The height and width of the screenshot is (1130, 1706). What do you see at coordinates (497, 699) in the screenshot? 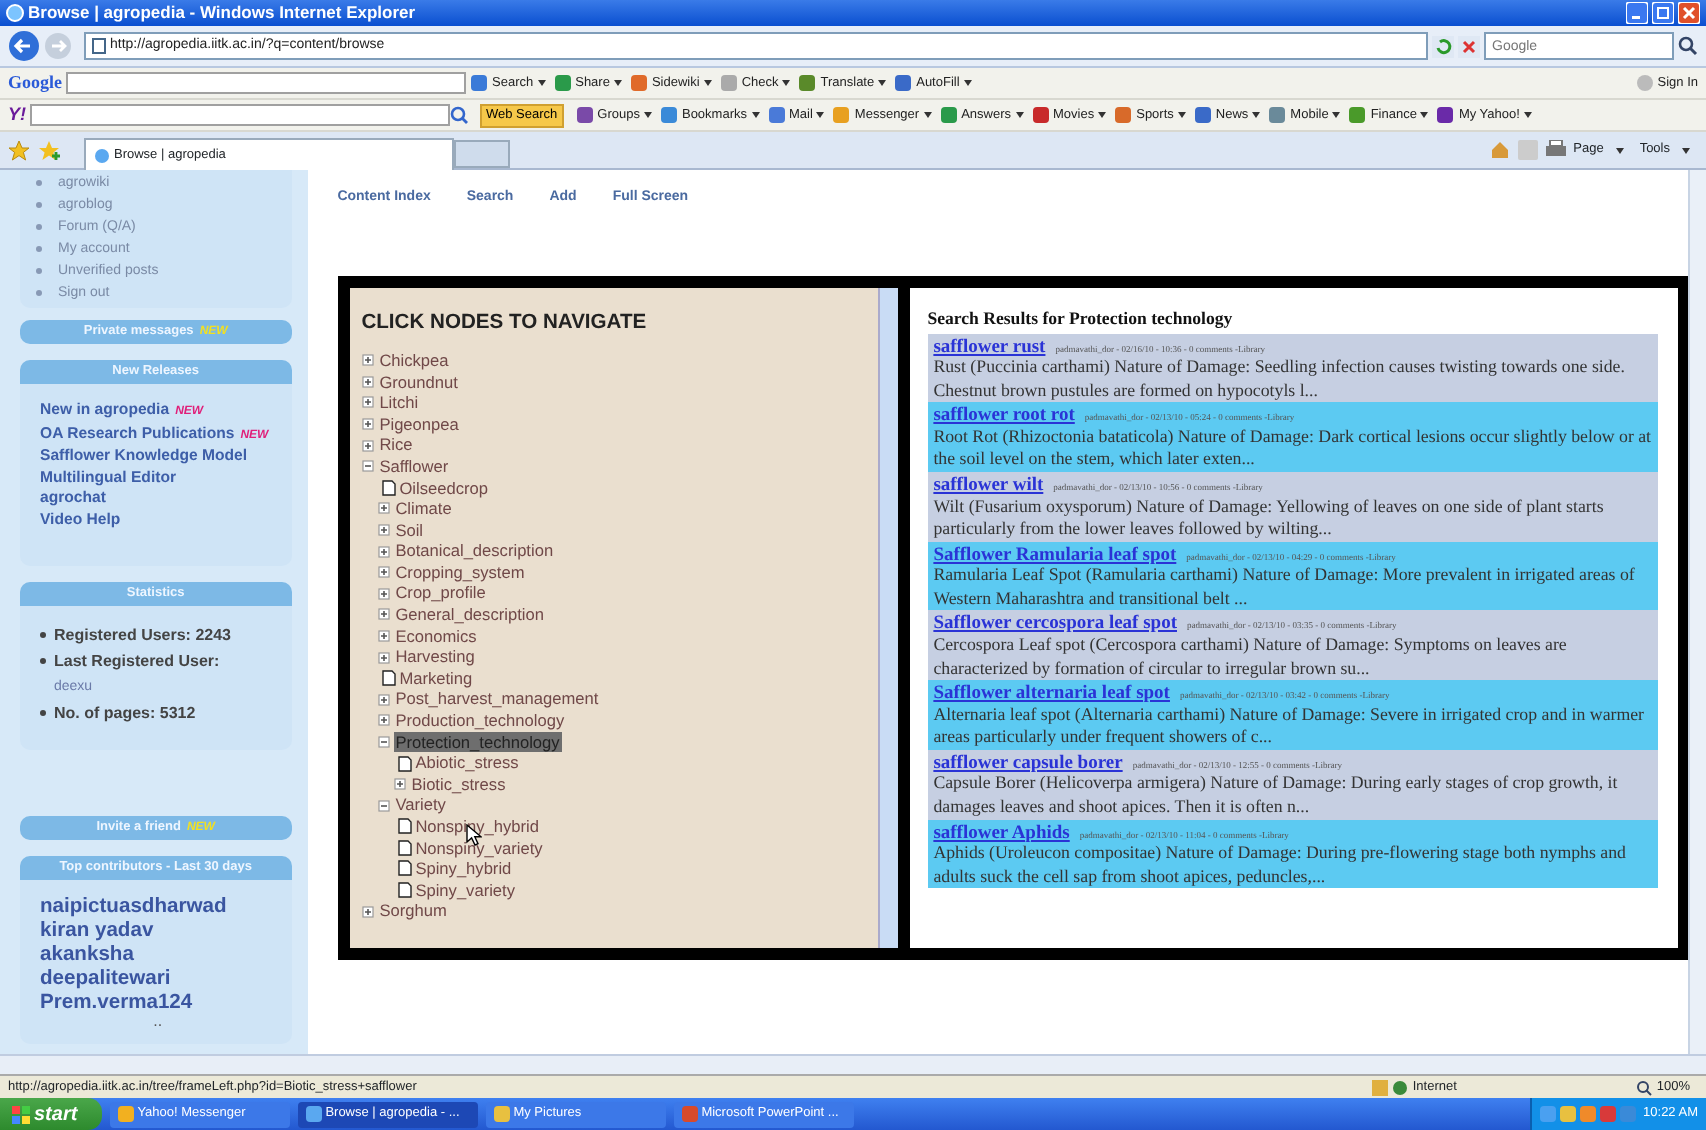
I see `tree-node: Post_harvest_management` at bounding box center [497, 699].